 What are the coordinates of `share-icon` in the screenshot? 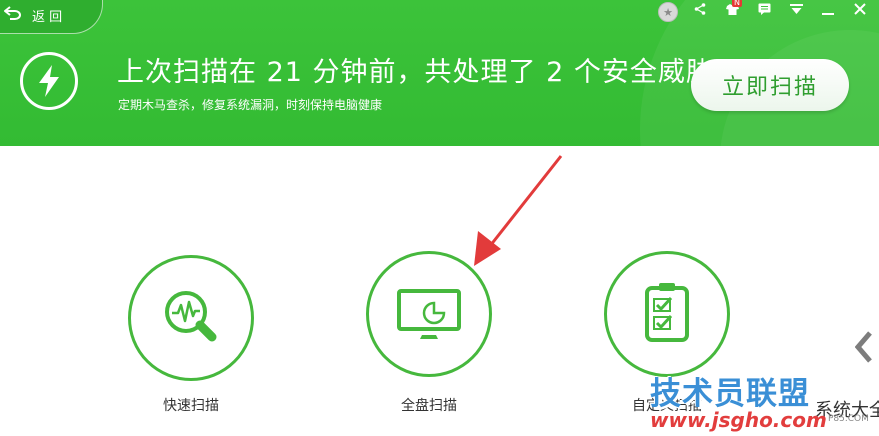 It's located at (700, 9).